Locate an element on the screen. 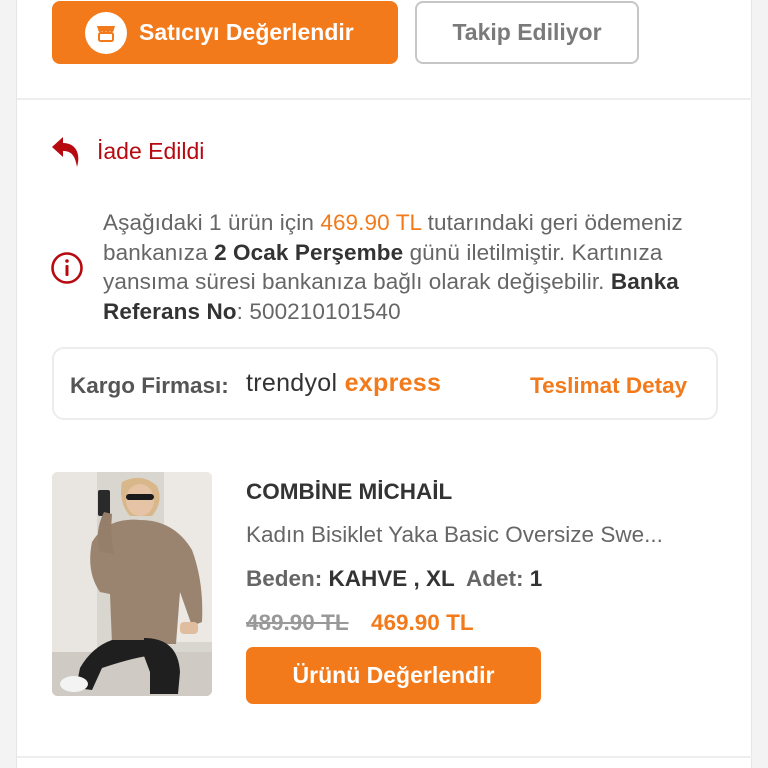 This screenshot has width=768, height=768. rate-product-label: Ürünü Değerlendir is located at coordinates (393, 675).